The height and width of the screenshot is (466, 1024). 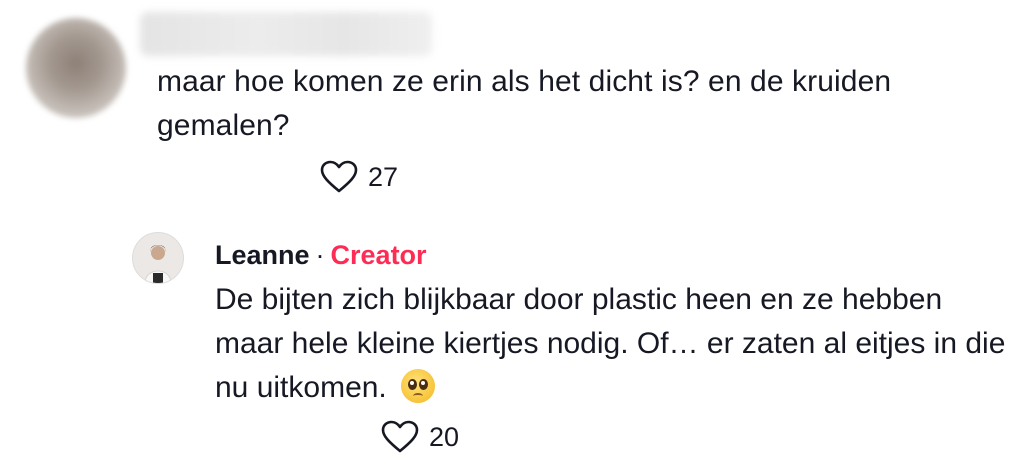 I want to click on commenter-avatar, so click(x=76, y=68).